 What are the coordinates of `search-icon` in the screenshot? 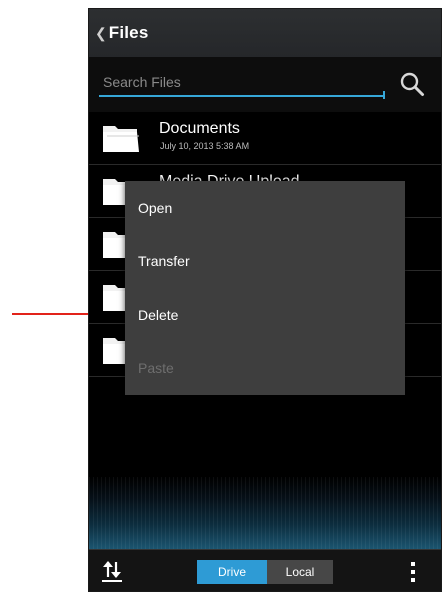 It's located at (412, 84).